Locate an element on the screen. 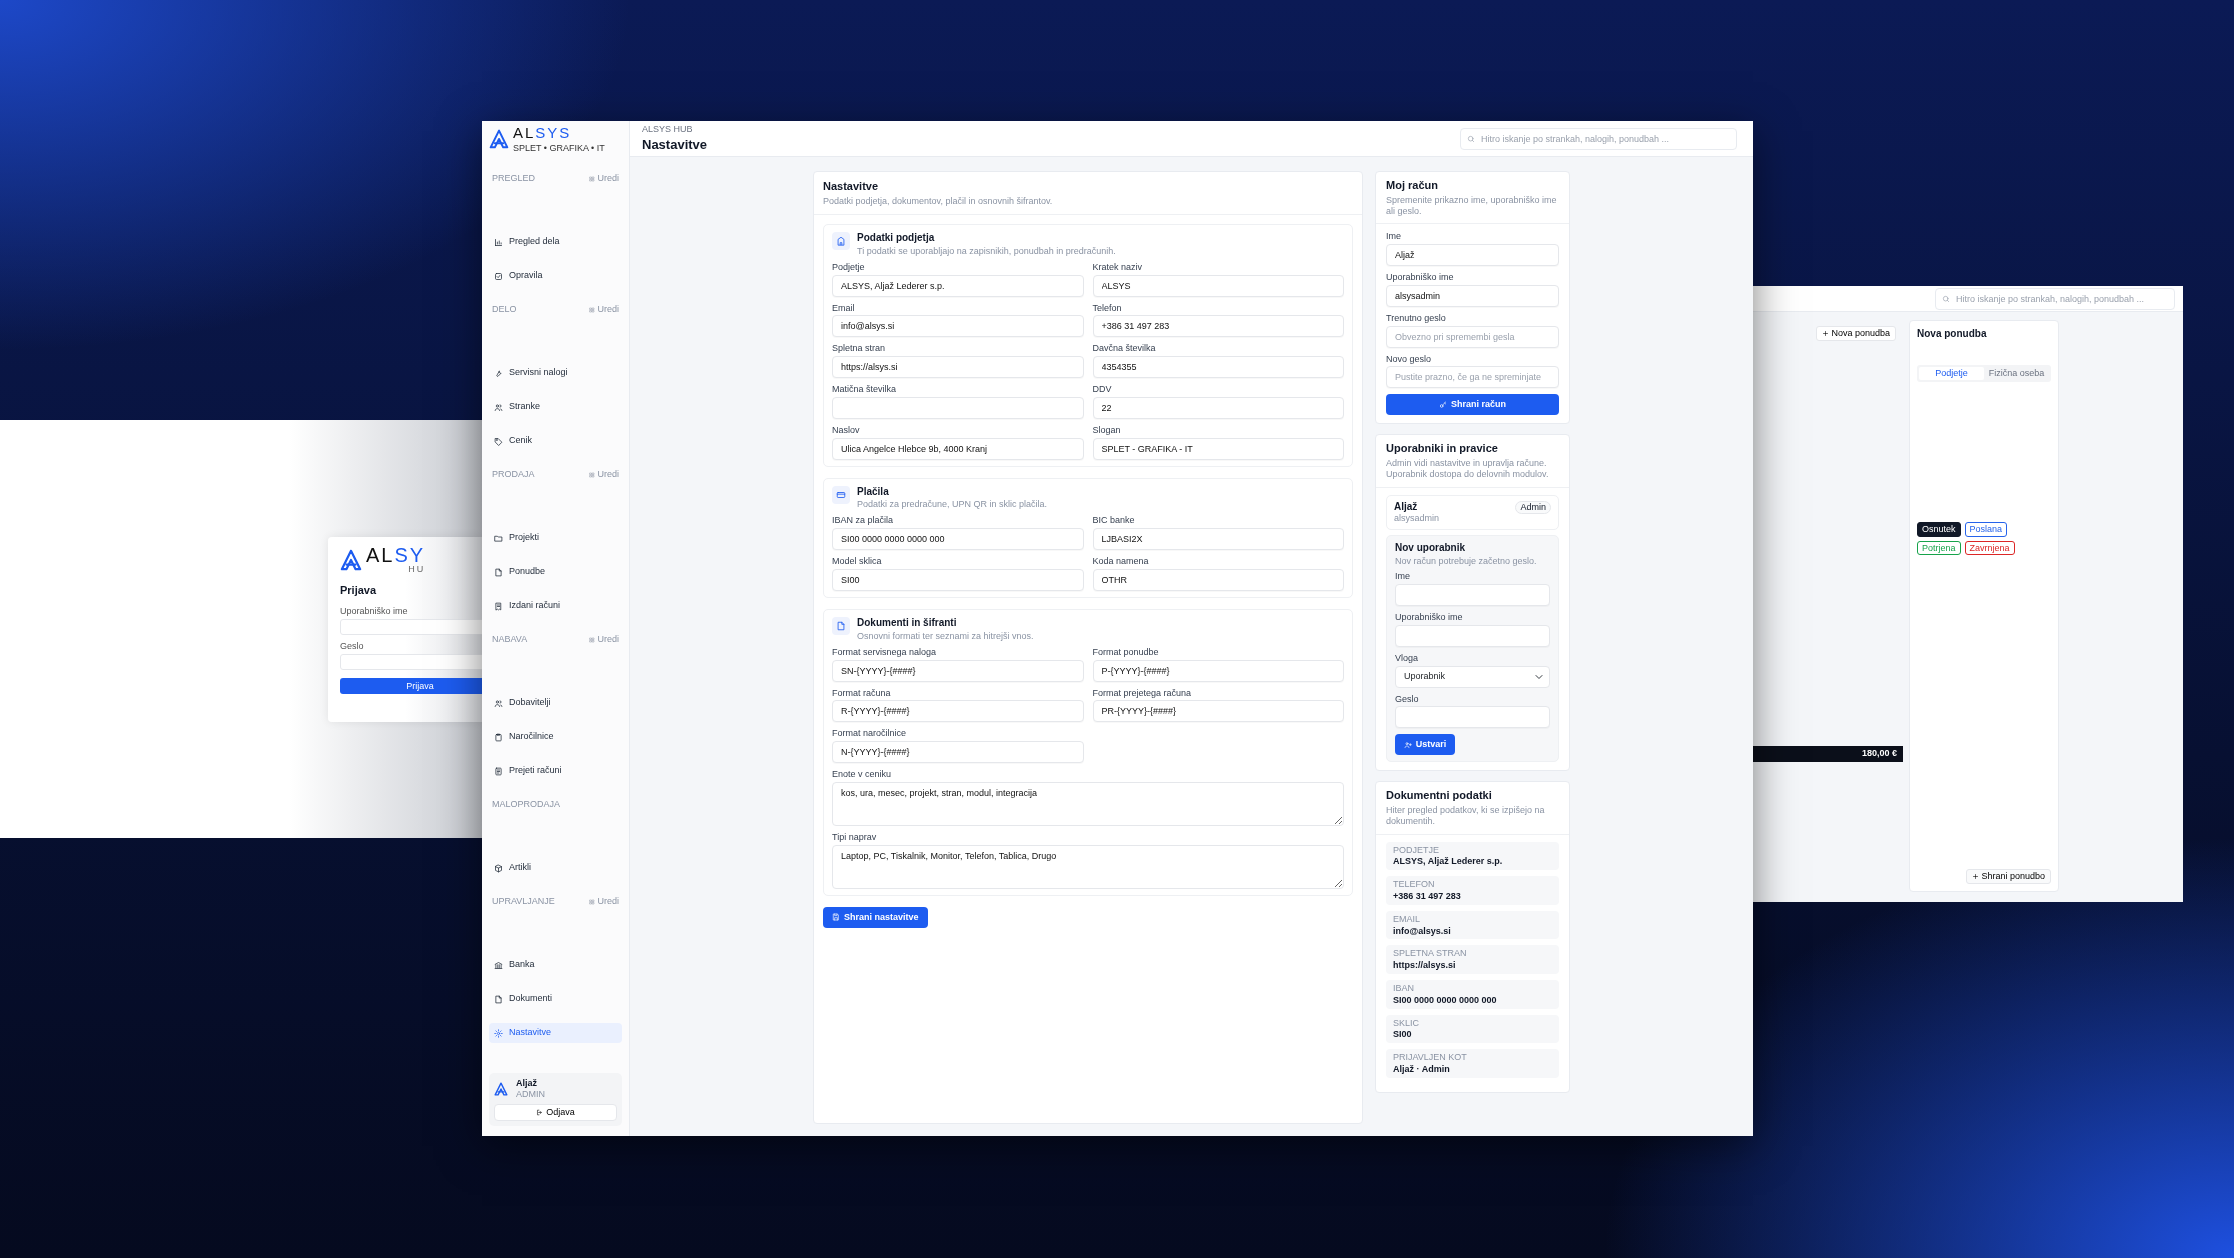 This screenshot has height=1258, width=2234. save-offer-button: Shrani ponudbo is located at coordinates (2008, 876).